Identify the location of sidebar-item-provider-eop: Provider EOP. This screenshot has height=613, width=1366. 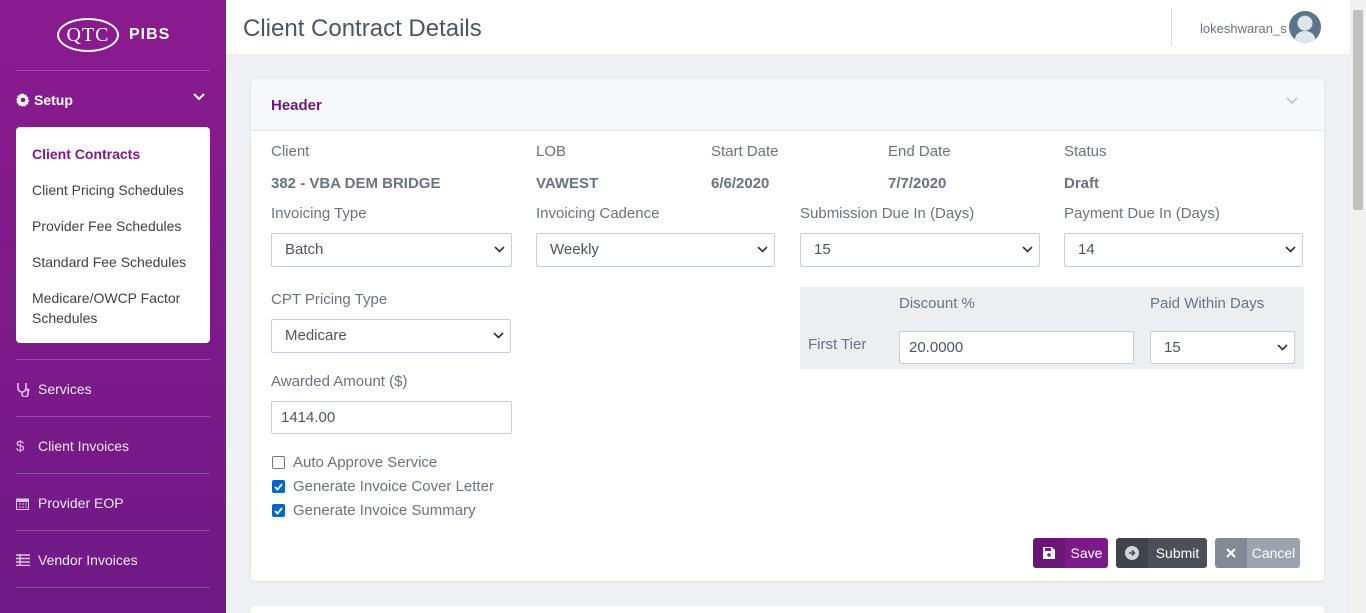
(113, 503).